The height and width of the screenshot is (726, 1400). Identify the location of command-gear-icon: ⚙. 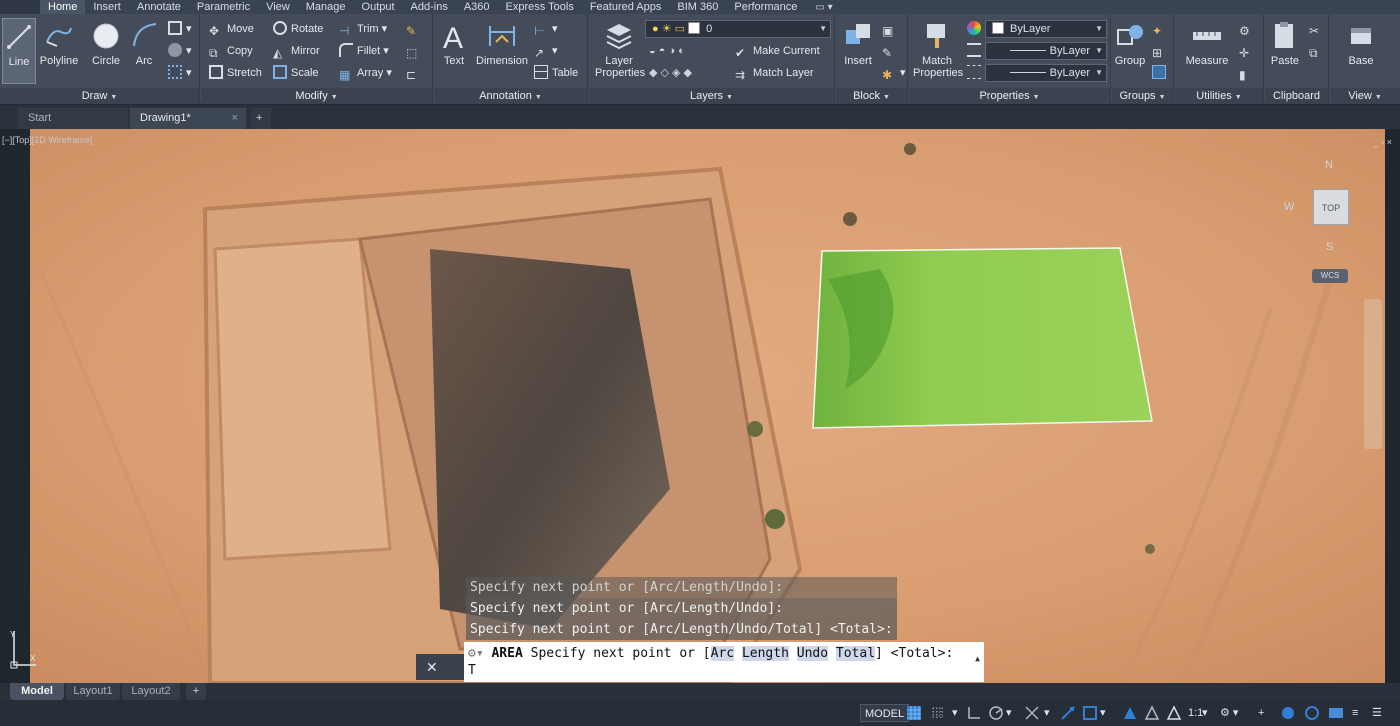
(472, 653).